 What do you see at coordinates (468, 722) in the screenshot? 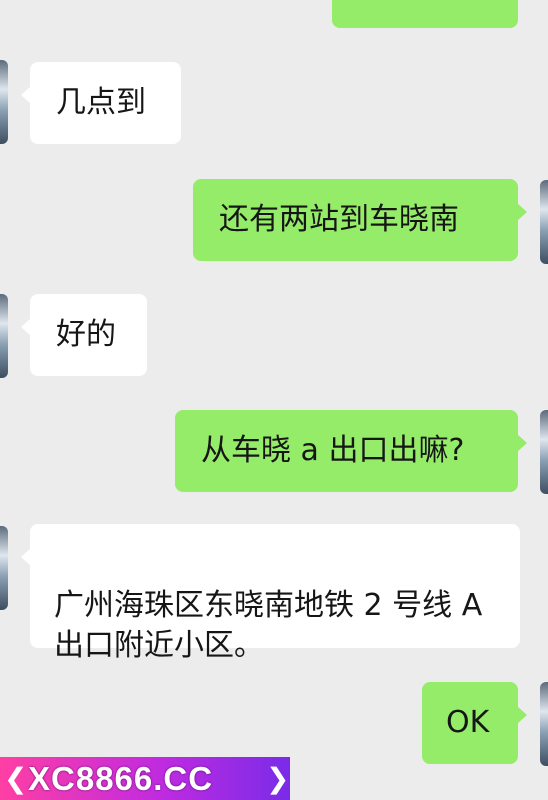
I see `message-text: OK` at bounding box center [468, 722].